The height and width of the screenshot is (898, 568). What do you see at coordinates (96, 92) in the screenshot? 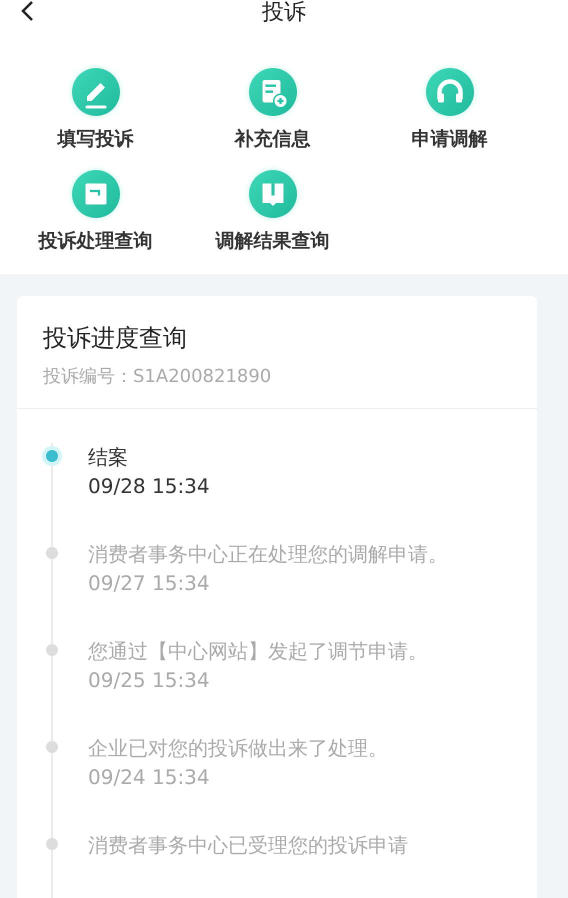
I see `pen-icon` at bounding box center [96, 92].